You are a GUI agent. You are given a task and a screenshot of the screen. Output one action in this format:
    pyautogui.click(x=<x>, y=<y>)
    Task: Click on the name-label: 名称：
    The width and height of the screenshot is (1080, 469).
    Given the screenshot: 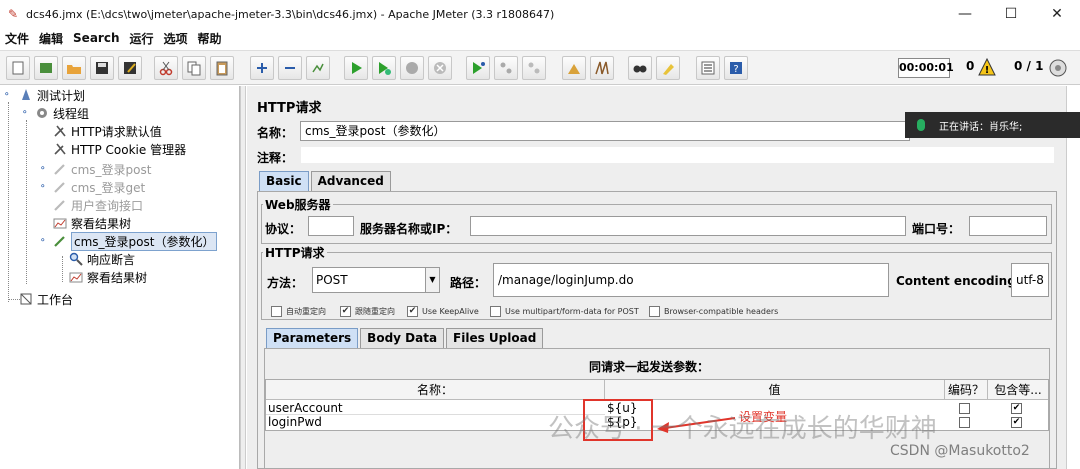 What is the action you would take?
    pyautogui.click(x=275, y=133)
    